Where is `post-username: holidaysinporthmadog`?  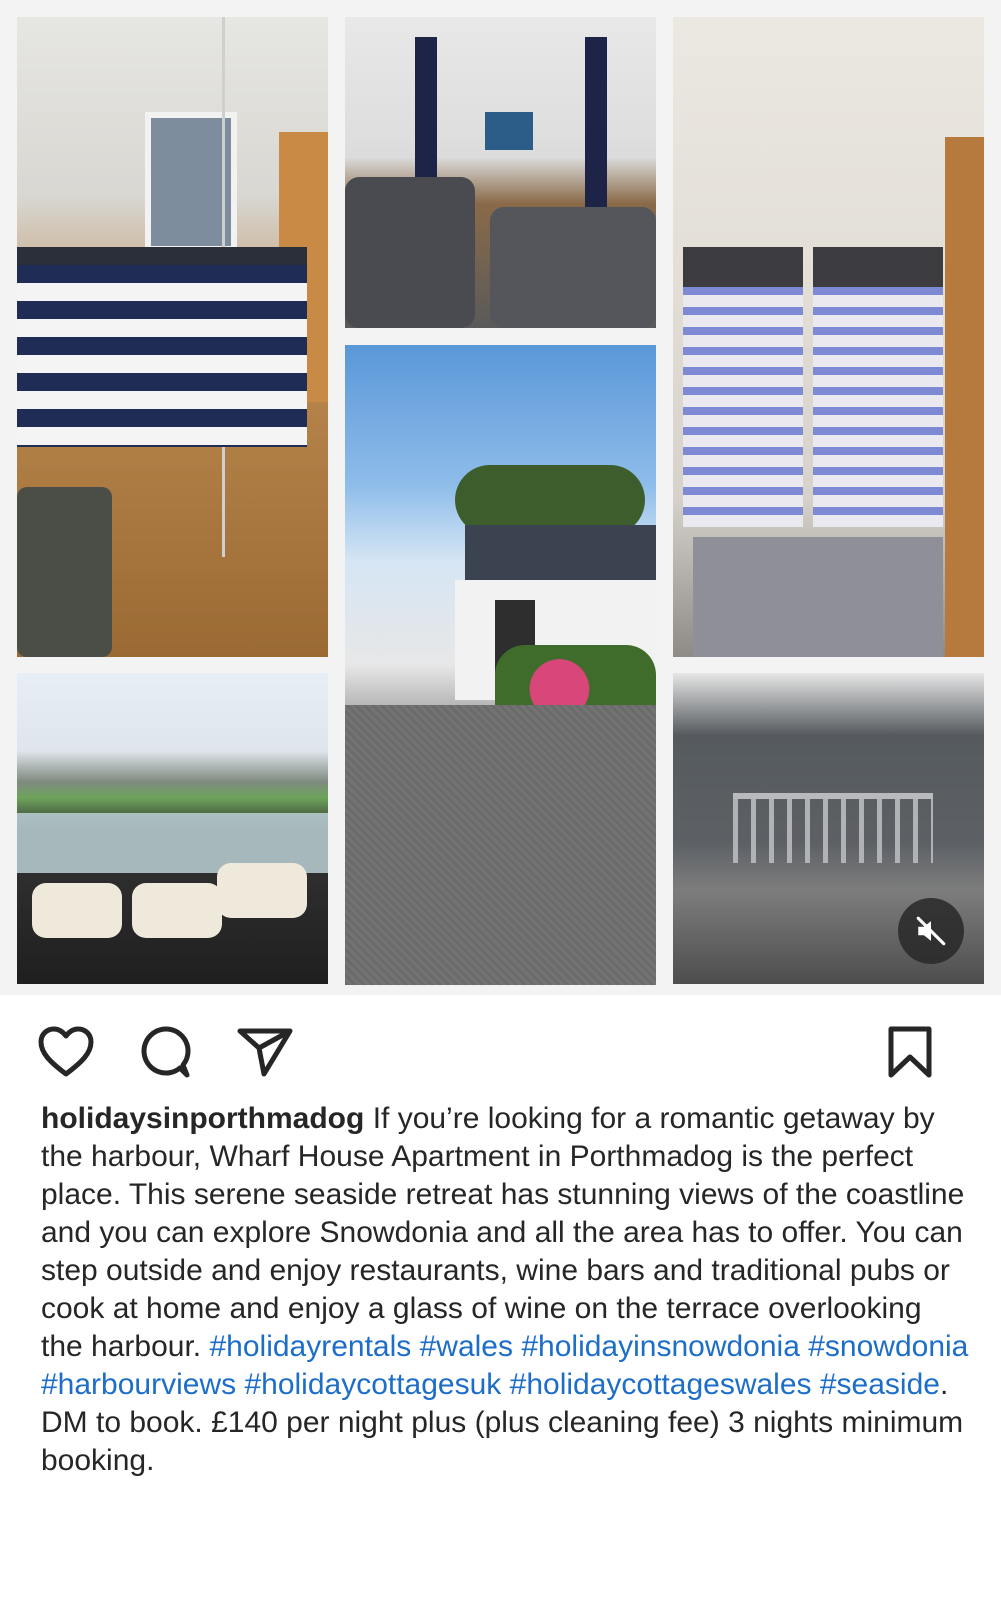 post-username: holidaysinporthmadog is located at coordinates (202, 1118).